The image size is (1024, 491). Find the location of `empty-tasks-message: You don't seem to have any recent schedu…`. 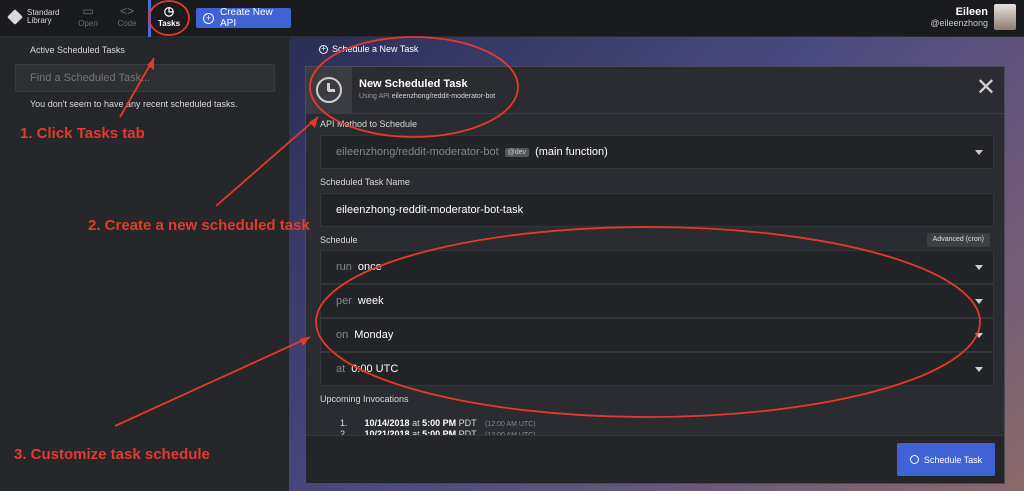

empty-tasks-message: You don't seem to have any recent schedu… is located at coordinates (134, 104).